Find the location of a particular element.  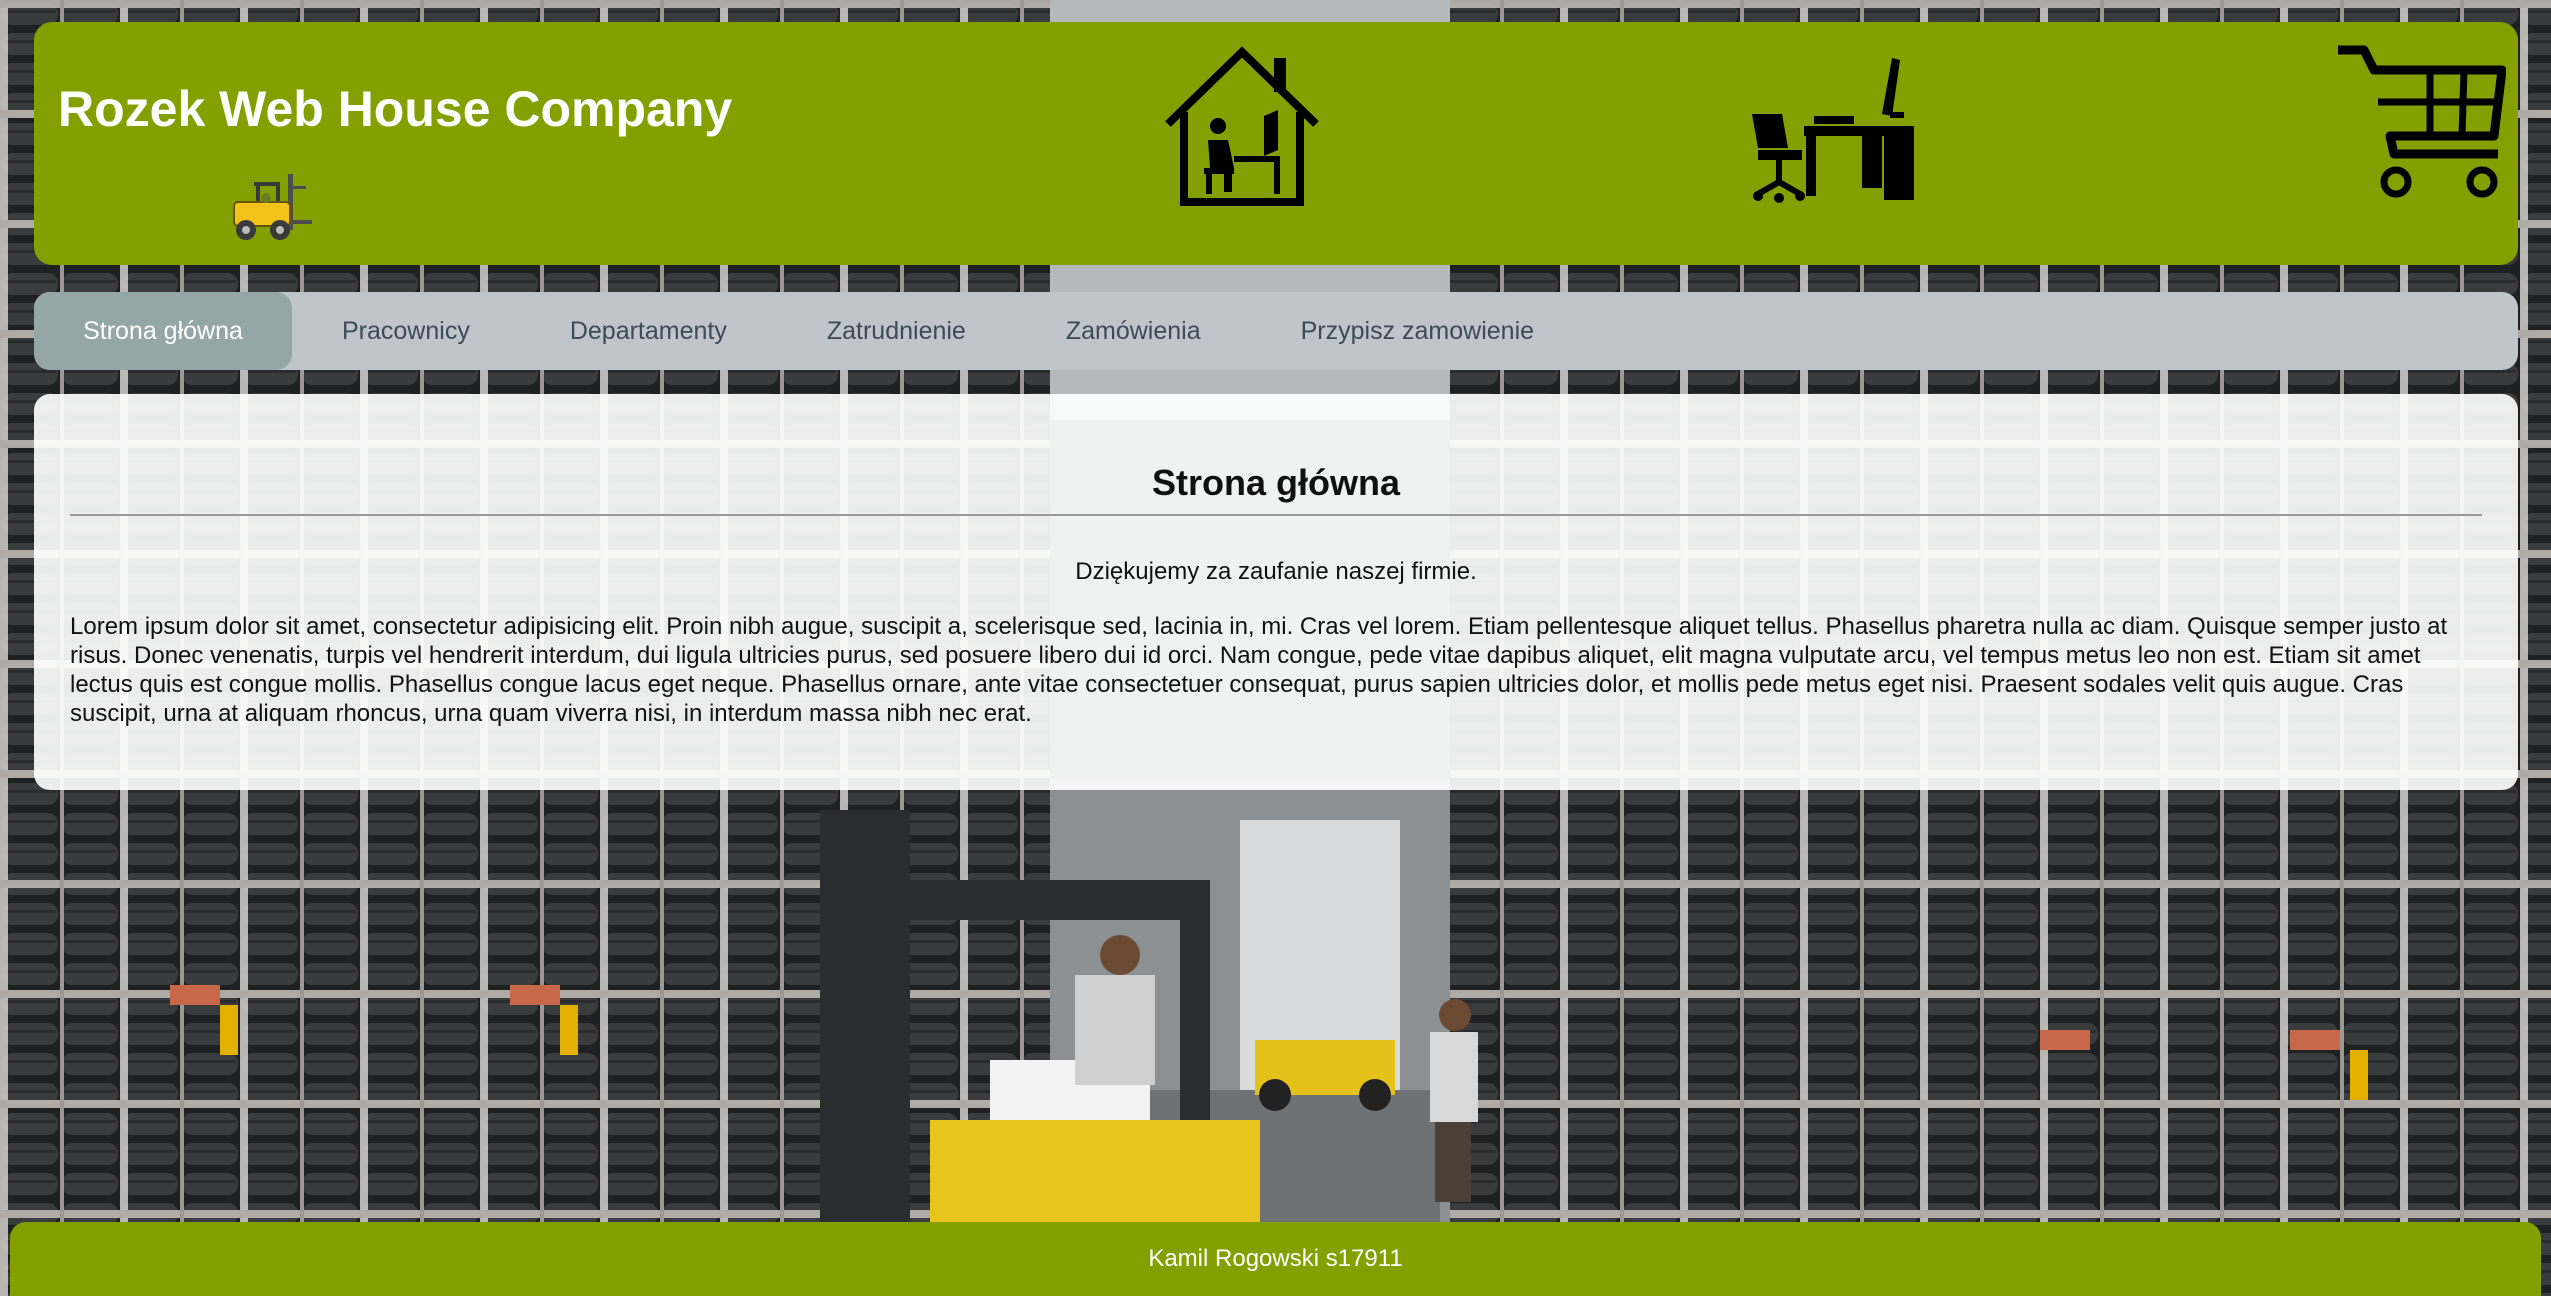

nav-item-zatrudnienie: Zatrudnienie is located at coordinates (896, 331).